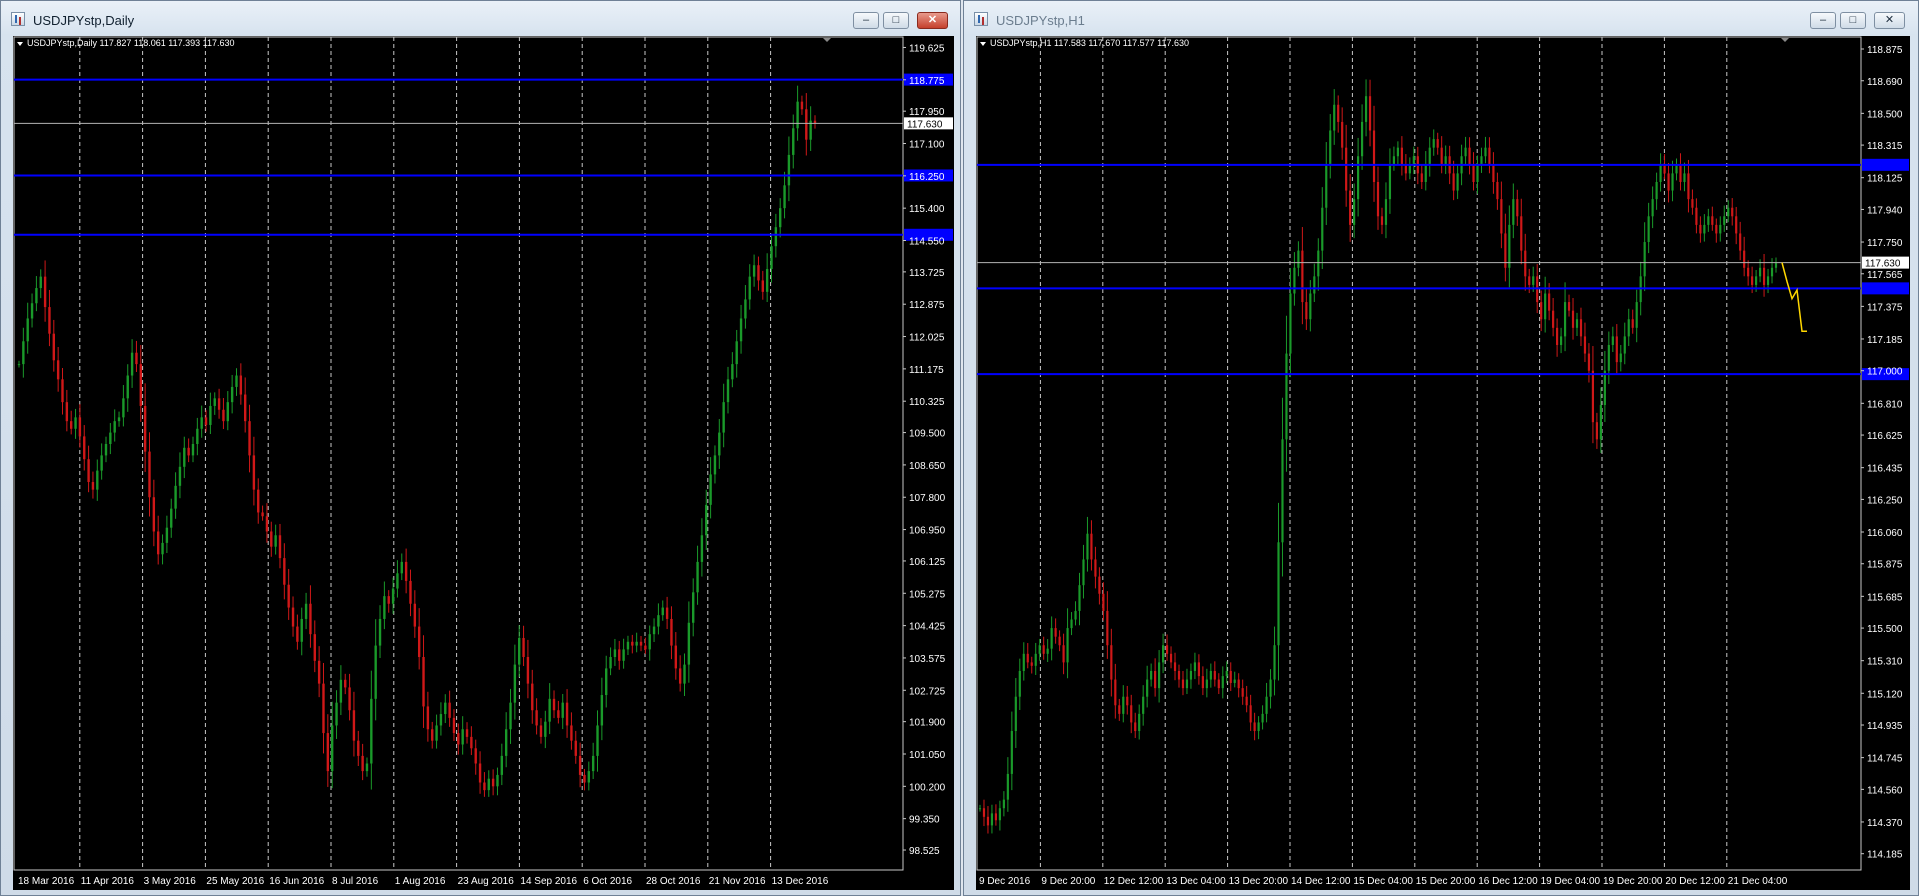 The width and height of the screenshot is (1919, 896). What do you see at coordinates (1885, 500) in the screenshot?
I see `y-axis-tick-label: 116.250` at bounding box center [1885, 500].